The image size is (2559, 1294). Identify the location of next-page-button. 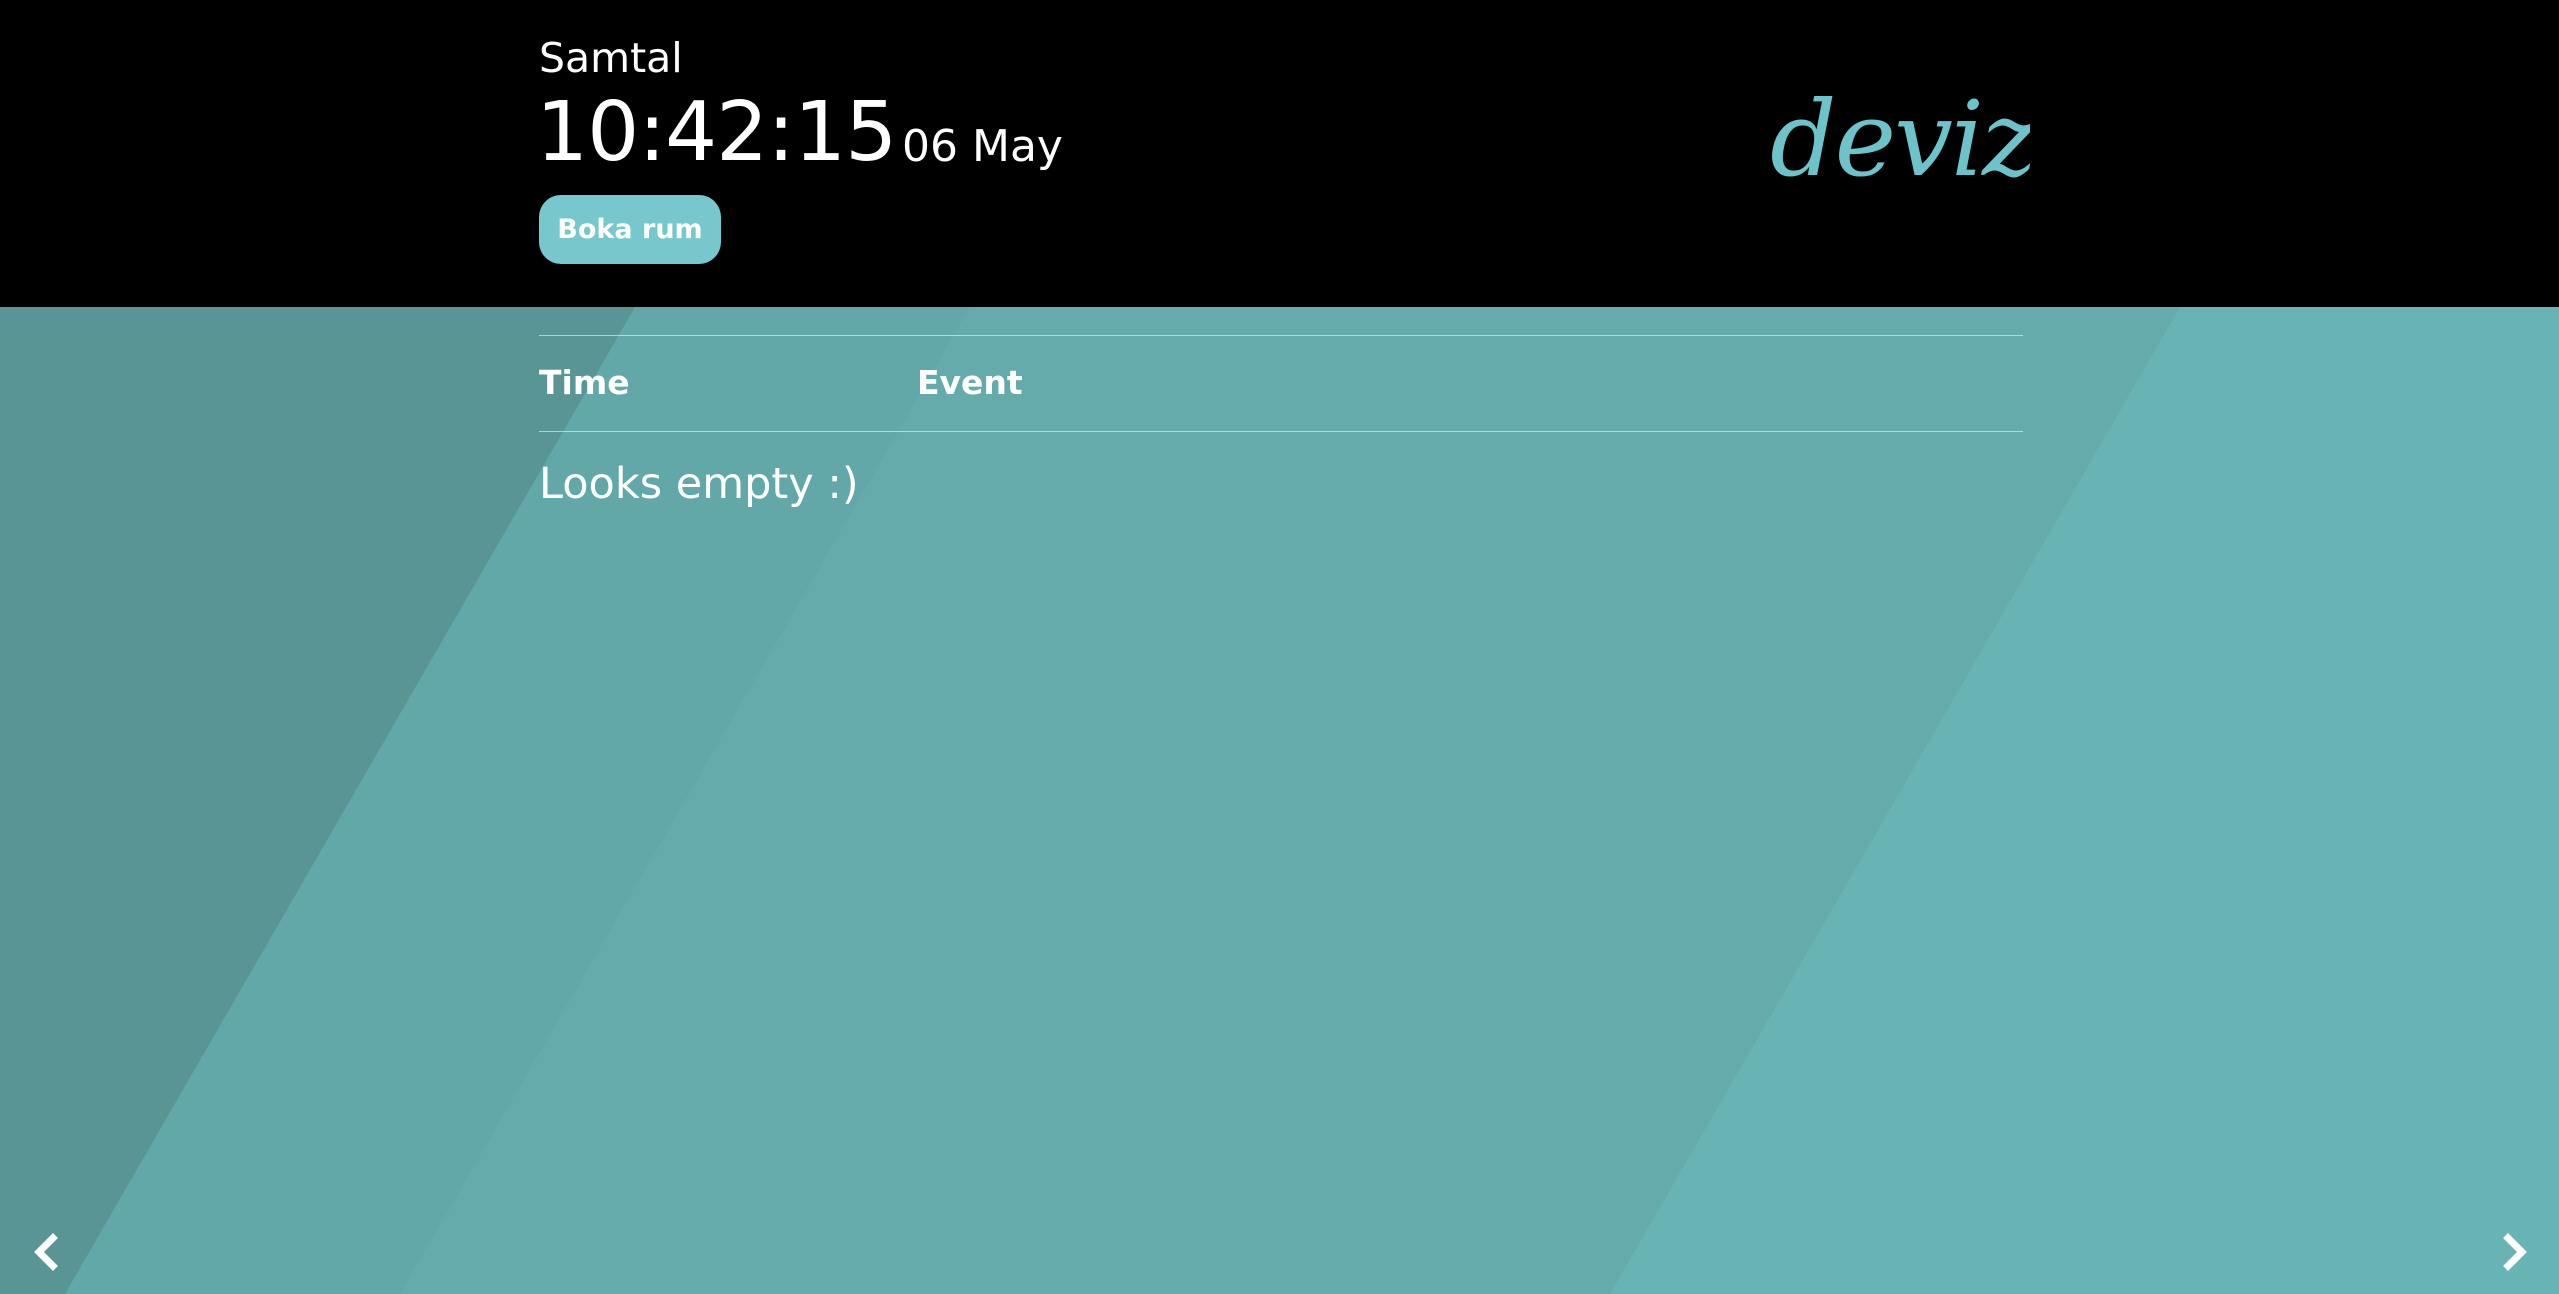
(2514, 1252).